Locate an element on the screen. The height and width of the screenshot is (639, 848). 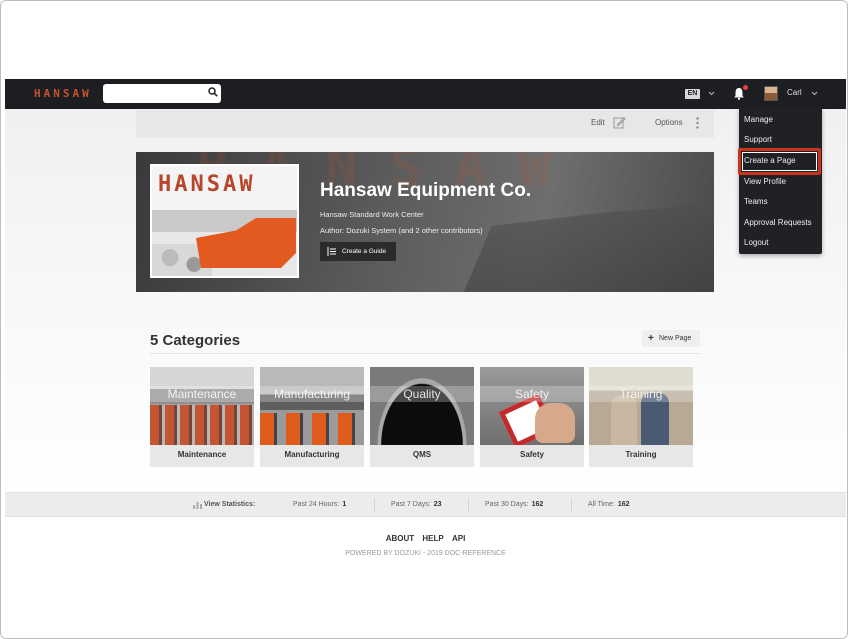
stat-all-time: All Time: 162 is located at coordinates (609, 504).